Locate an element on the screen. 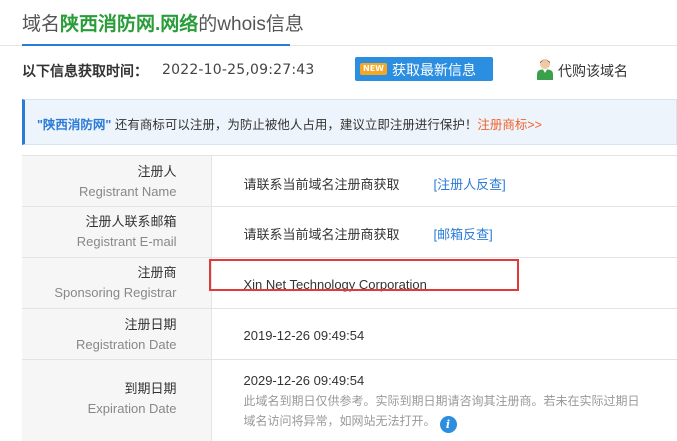 This screenshot has height=441, width=677. refresh-info-label: 获取最新信息 is located at coordinates (434, 70).